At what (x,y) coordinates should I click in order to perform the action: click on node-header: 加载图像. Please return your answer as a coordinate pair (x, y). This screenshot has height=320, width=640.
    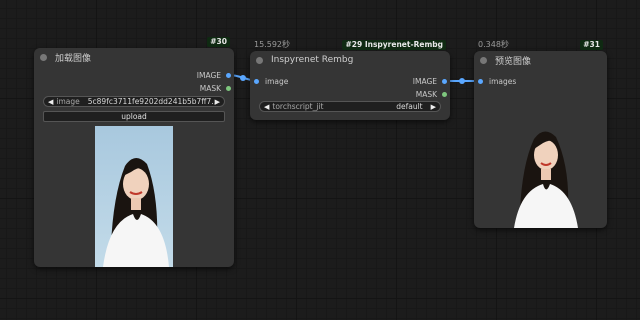
    Looking at the image, I should click on (134, 57).